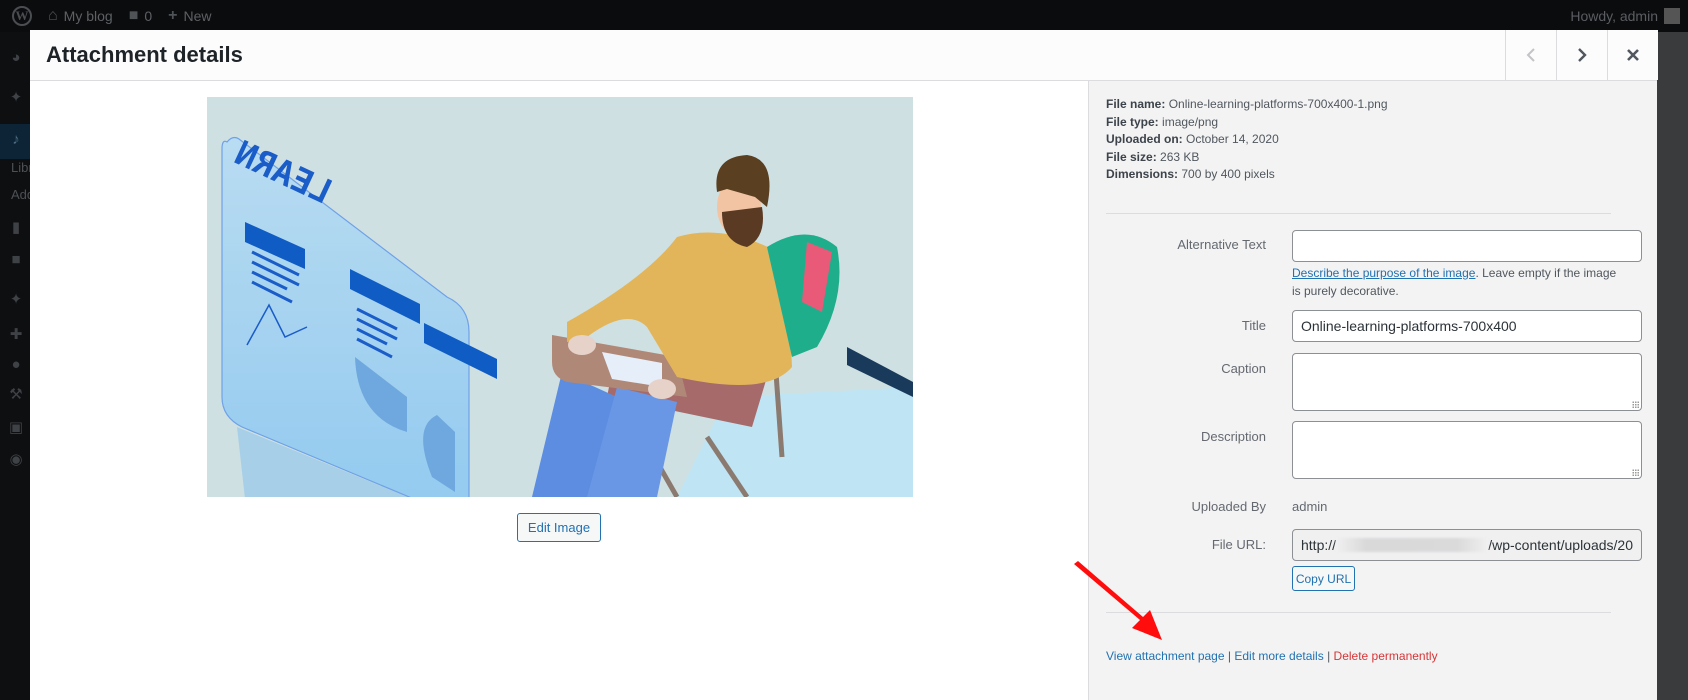 The image size is (1688, 700). What do you see at coordinates (1243, 368) in the screenshot?
I see `caption-label: Caption` at bounding box center [1243, 368].